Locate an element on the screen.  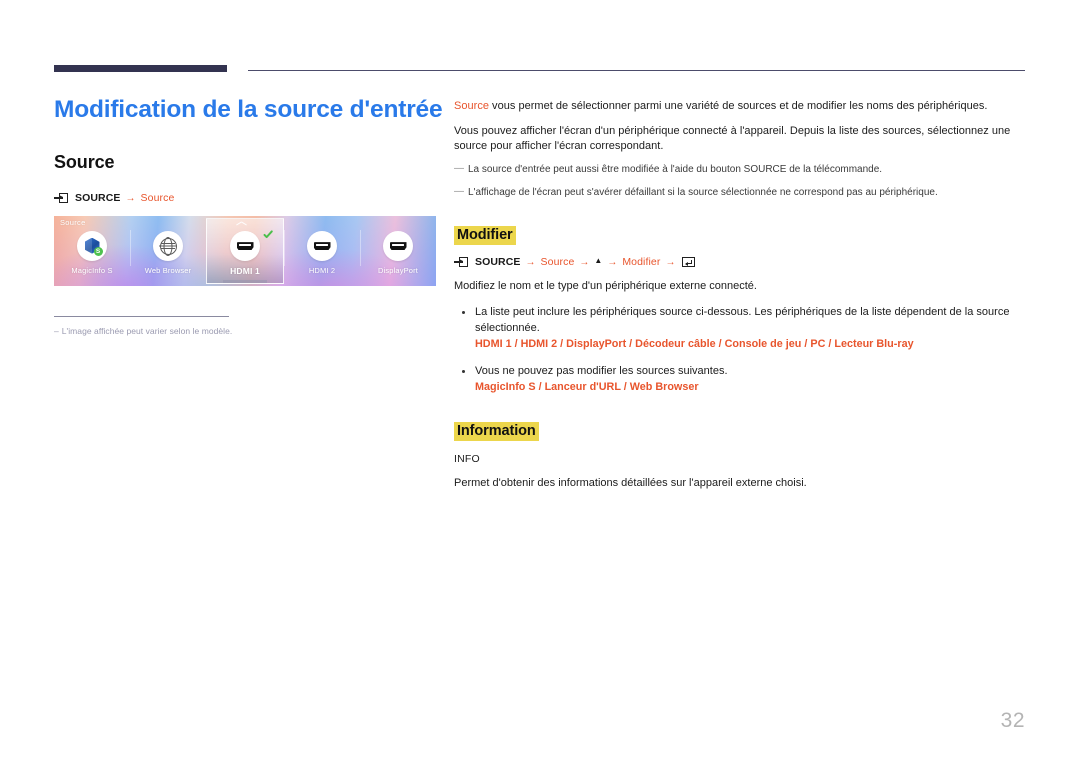
displayport-icon is located at coordinates (398, 246).